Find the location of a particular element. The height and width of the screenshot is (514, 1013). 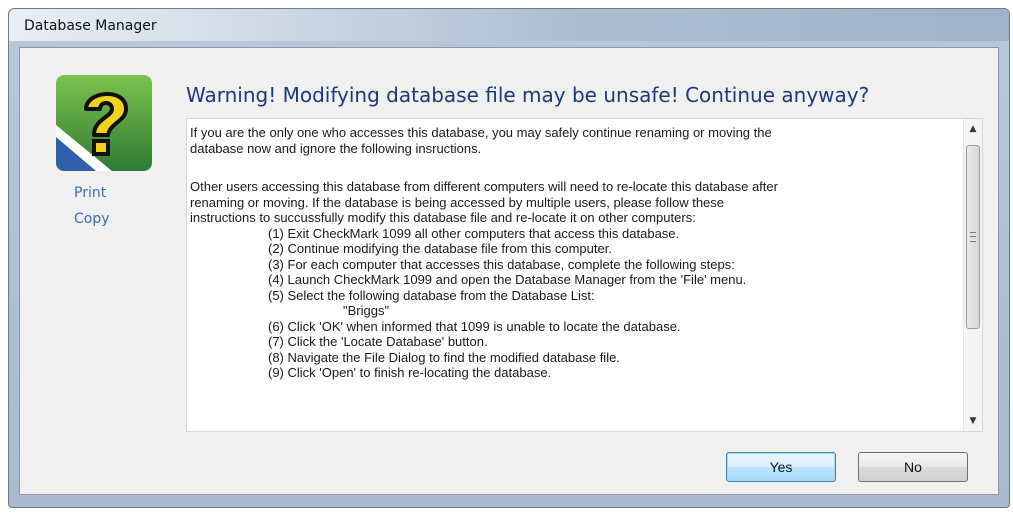

no-button: No is located at coordinates (913, 467).